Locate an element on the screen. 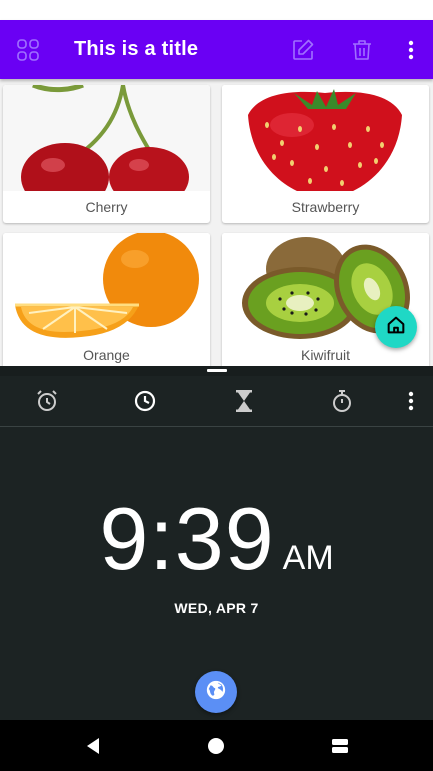 Image resolution: width=433 pixels, height=771 pixels. home-fab is located at coordinates (396, 327).